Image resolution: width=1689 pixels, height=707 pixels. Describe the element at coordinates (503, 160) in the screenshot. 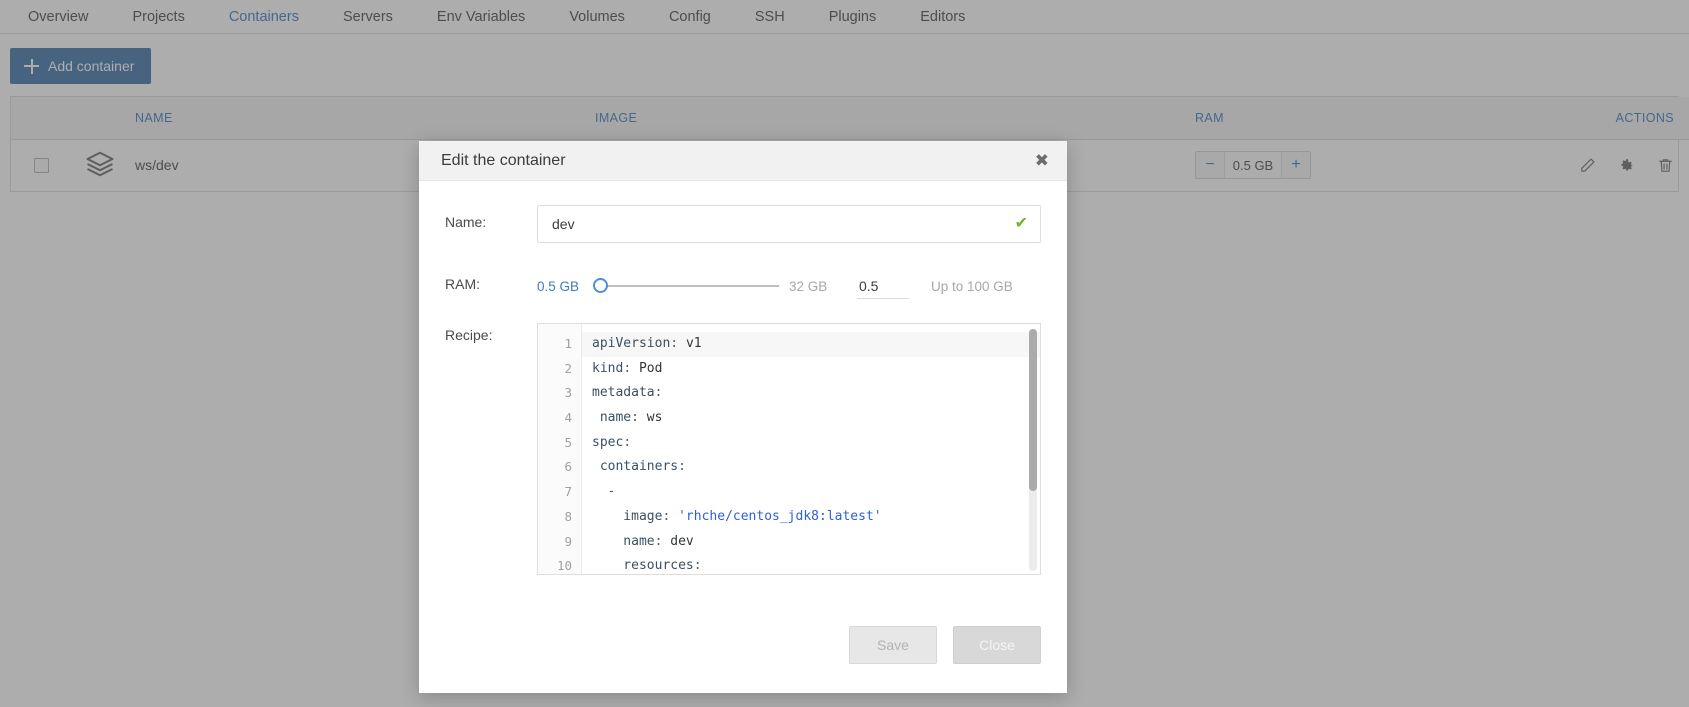

I see `dialog-title: Edit the container` at that location.